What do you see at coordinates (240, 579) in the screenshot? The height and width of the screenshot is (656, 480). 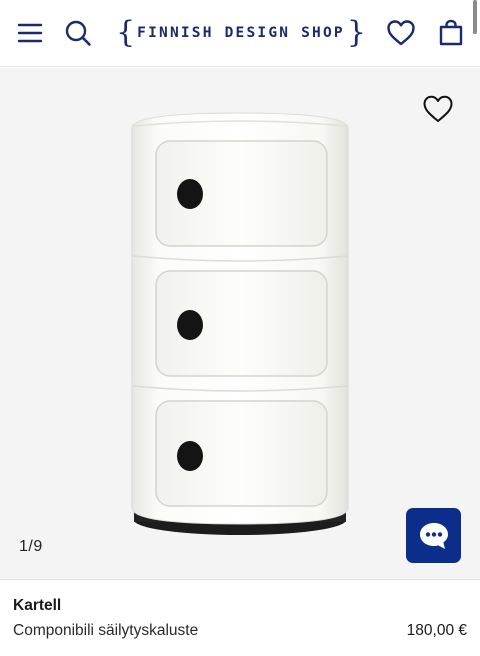 I see `divider` at bounding box center [240, 579].